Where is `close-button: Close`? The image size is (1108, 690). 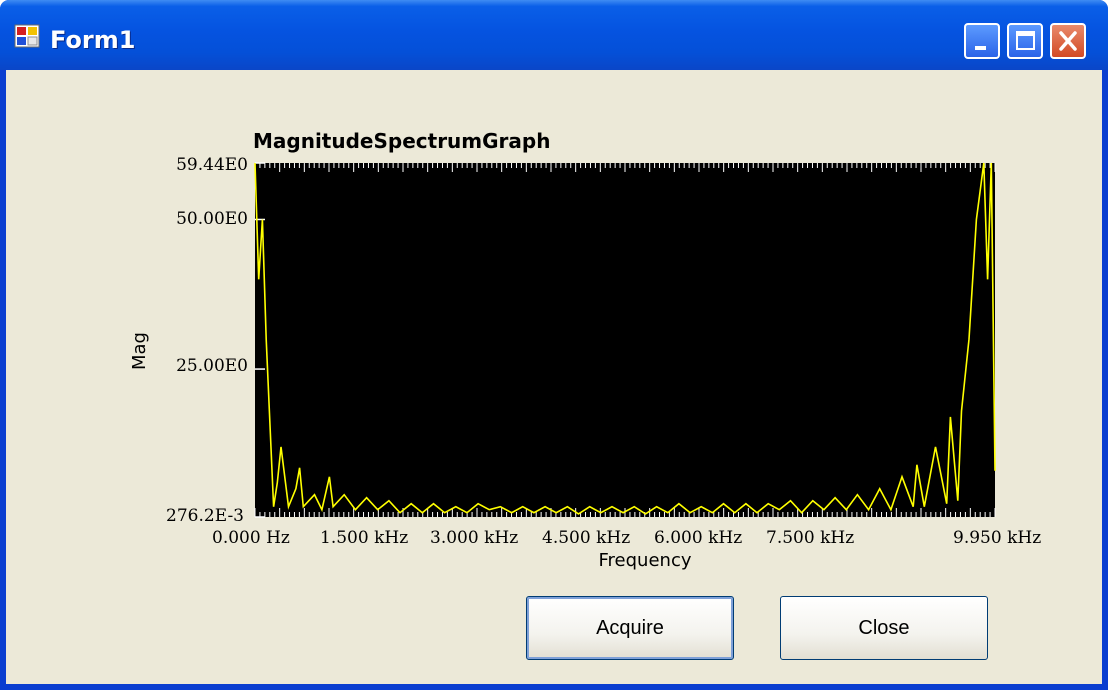
close-button: Close is located at coordinates (884, 628).